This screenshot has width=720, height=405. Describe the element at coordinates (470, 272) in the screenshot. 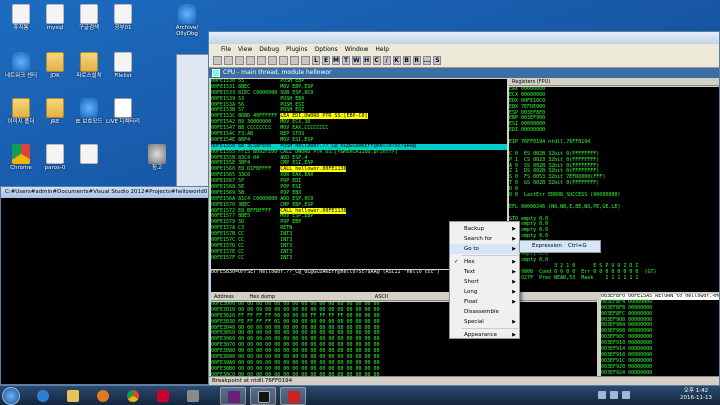

I see `menu-item-label: Text` at that location.